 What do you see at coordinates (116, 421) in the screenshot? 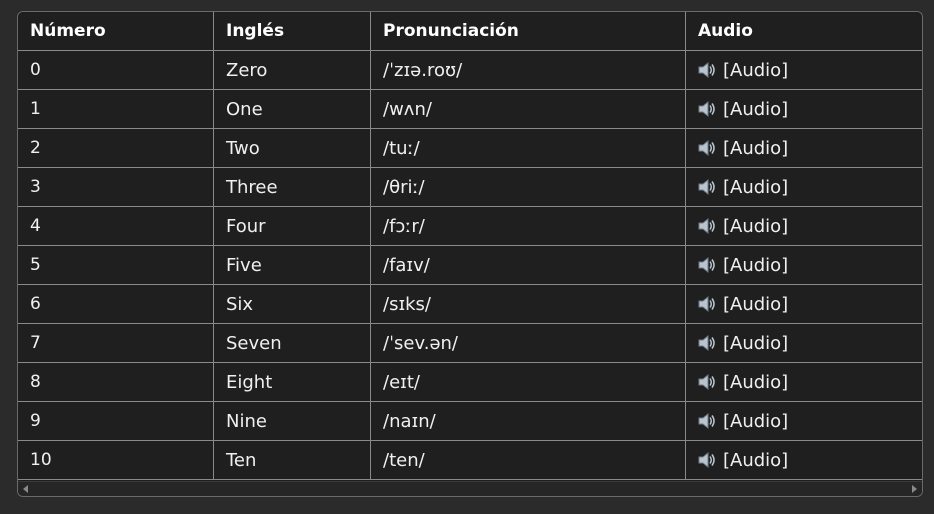
I see `cell-numero: 9` at bounding box center [116, 421].